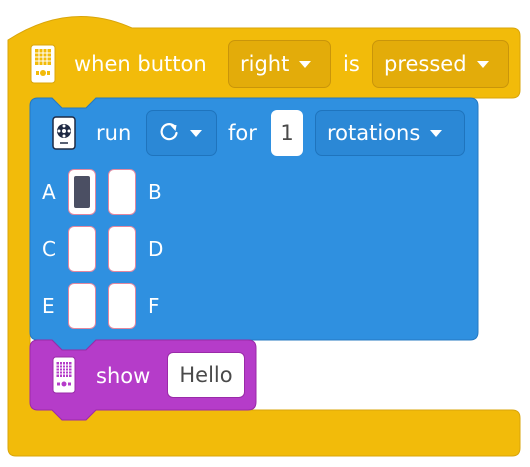 This screenshot has width=530, height=467. I want to click on port-e-label: E, so click(48, 306).